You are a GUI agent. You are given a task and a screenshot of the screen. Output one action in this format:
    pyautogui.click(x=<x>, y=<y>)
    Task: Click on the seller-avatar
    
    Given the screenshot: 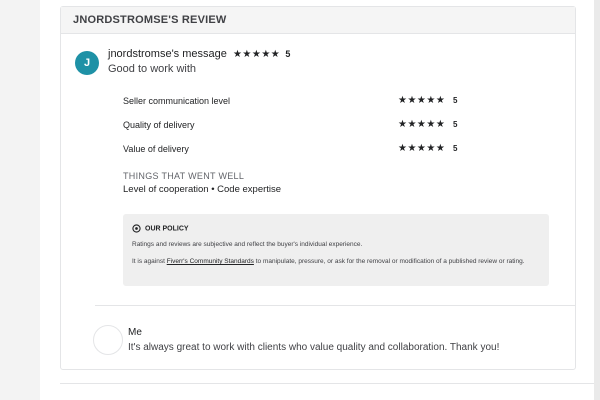 What is the action you would take?
    pyautogui.click(x=108, y=340)
    